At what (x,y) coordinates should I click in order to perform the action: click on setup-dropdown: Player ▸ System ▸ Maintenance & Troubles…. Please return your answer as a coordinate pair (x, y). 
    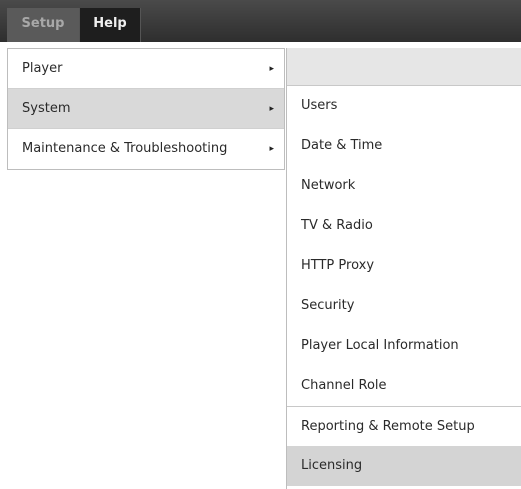
    Looking at the image, I should click on (146, 109).